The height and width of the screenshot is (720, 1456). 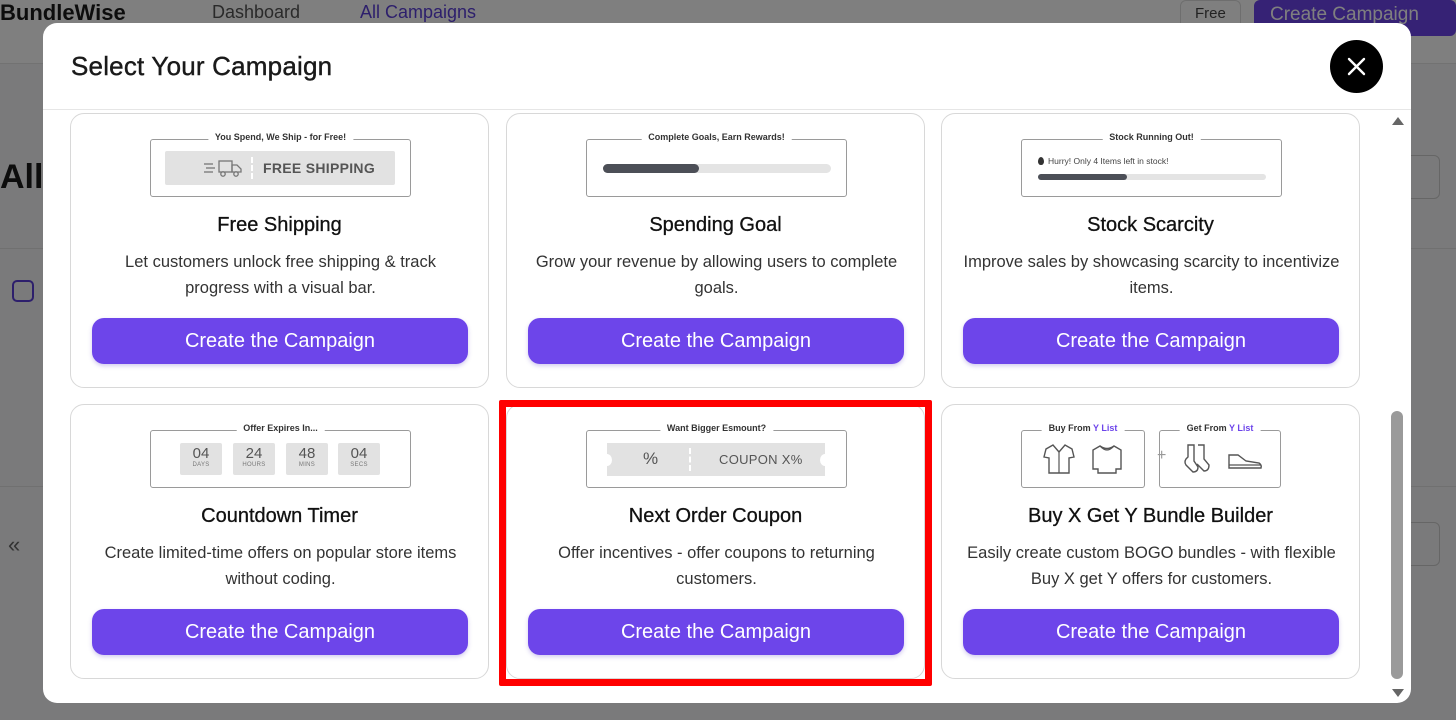 I want to click on scroll-up-arrow-icon, so click(x=1398, y=121).